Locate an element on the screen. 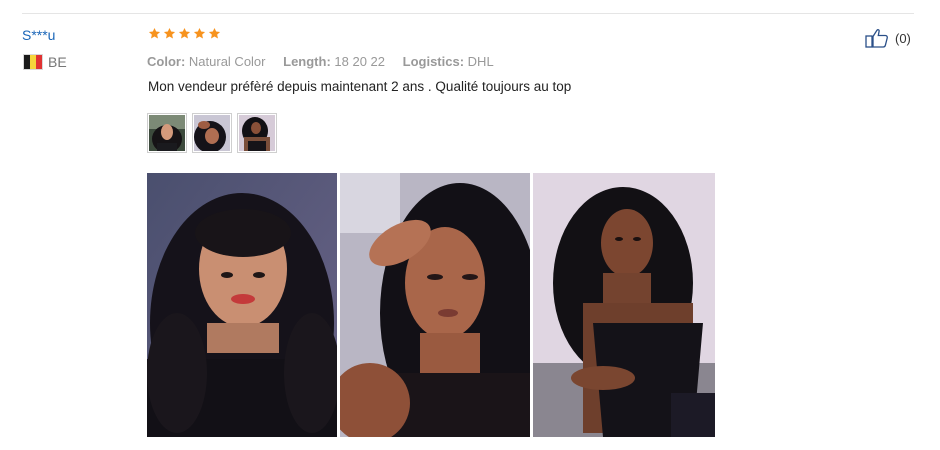  country-code: BE is located at coordinates (57, 62).